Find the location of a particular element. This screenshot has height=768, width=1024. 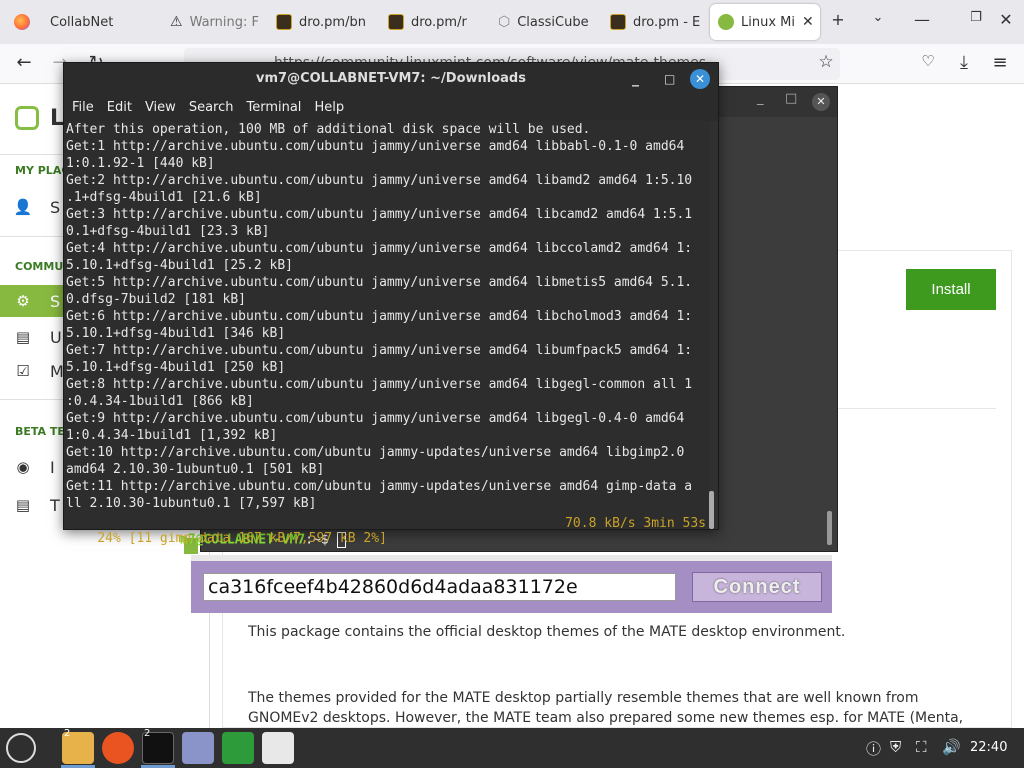

gears-icon: ⚙ is located at coordinates (23, 301).